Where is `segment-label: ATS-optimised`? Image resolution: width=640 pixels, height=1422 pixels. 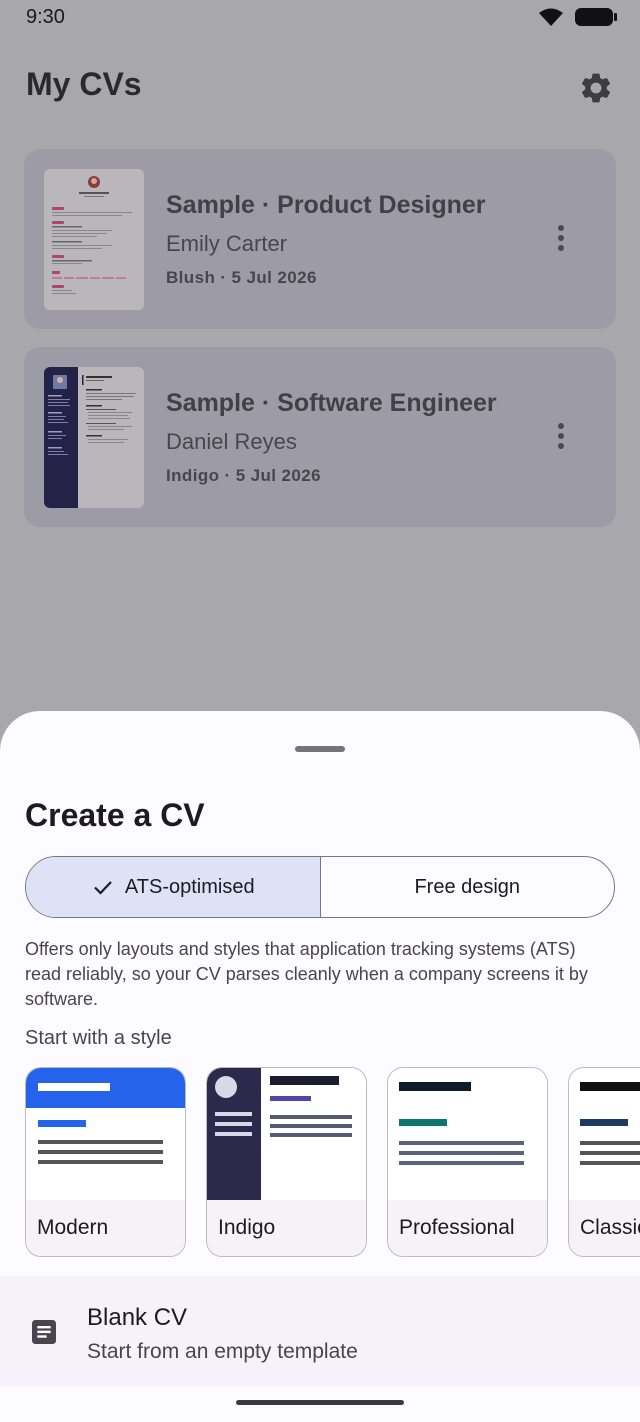 segment-label: ATS-optimised is located at coordinates (189, 886).